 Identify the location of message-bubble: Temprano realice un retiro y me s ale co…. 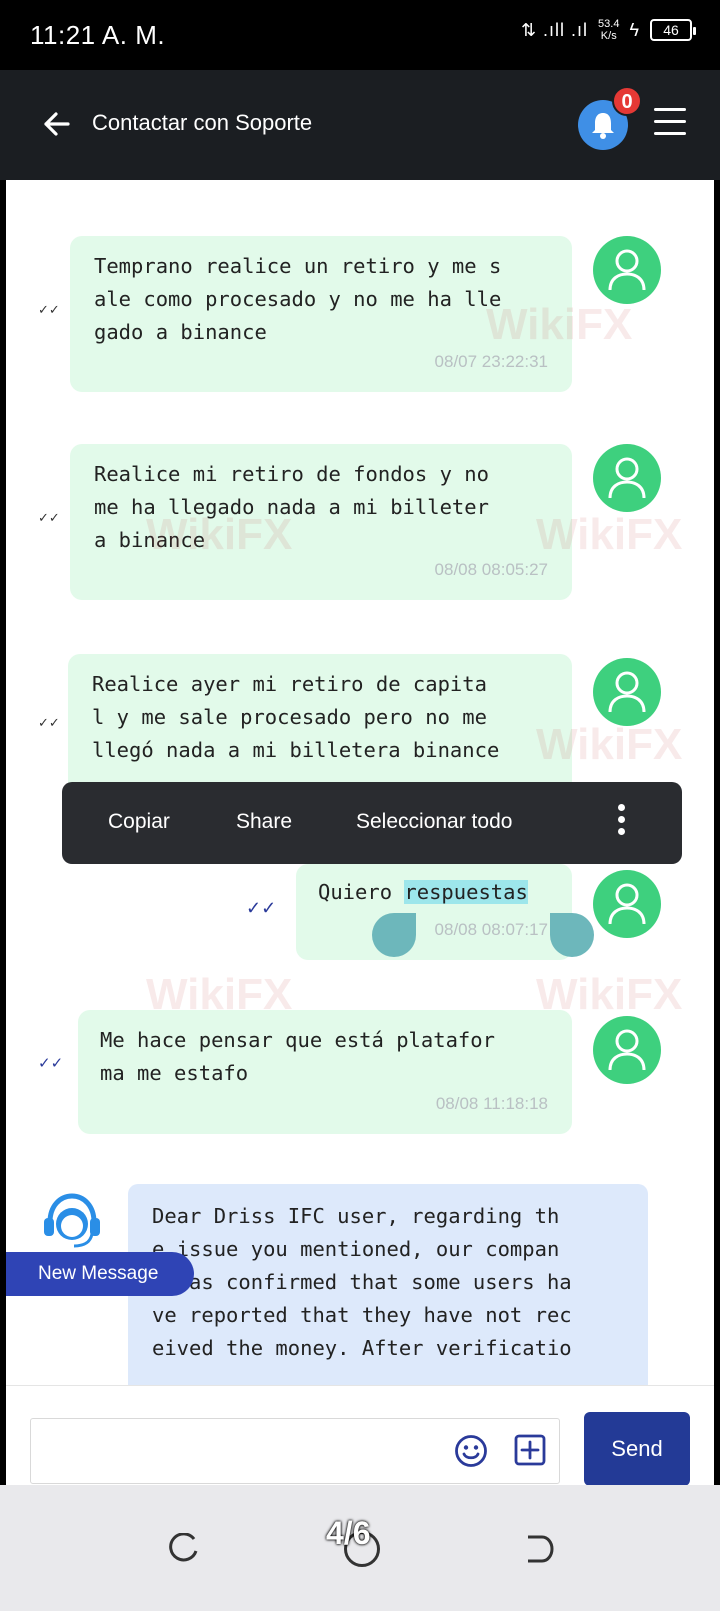
(321, 314).